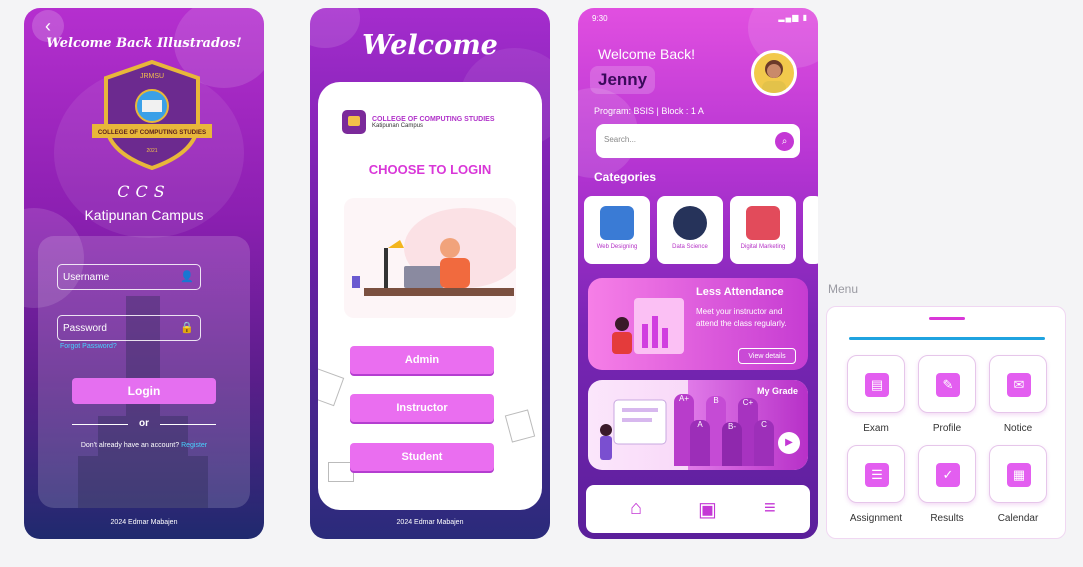 The width and height of the screenshot is (1083, 567). I want to click on assignment-button: ☰, so click(876, 474).